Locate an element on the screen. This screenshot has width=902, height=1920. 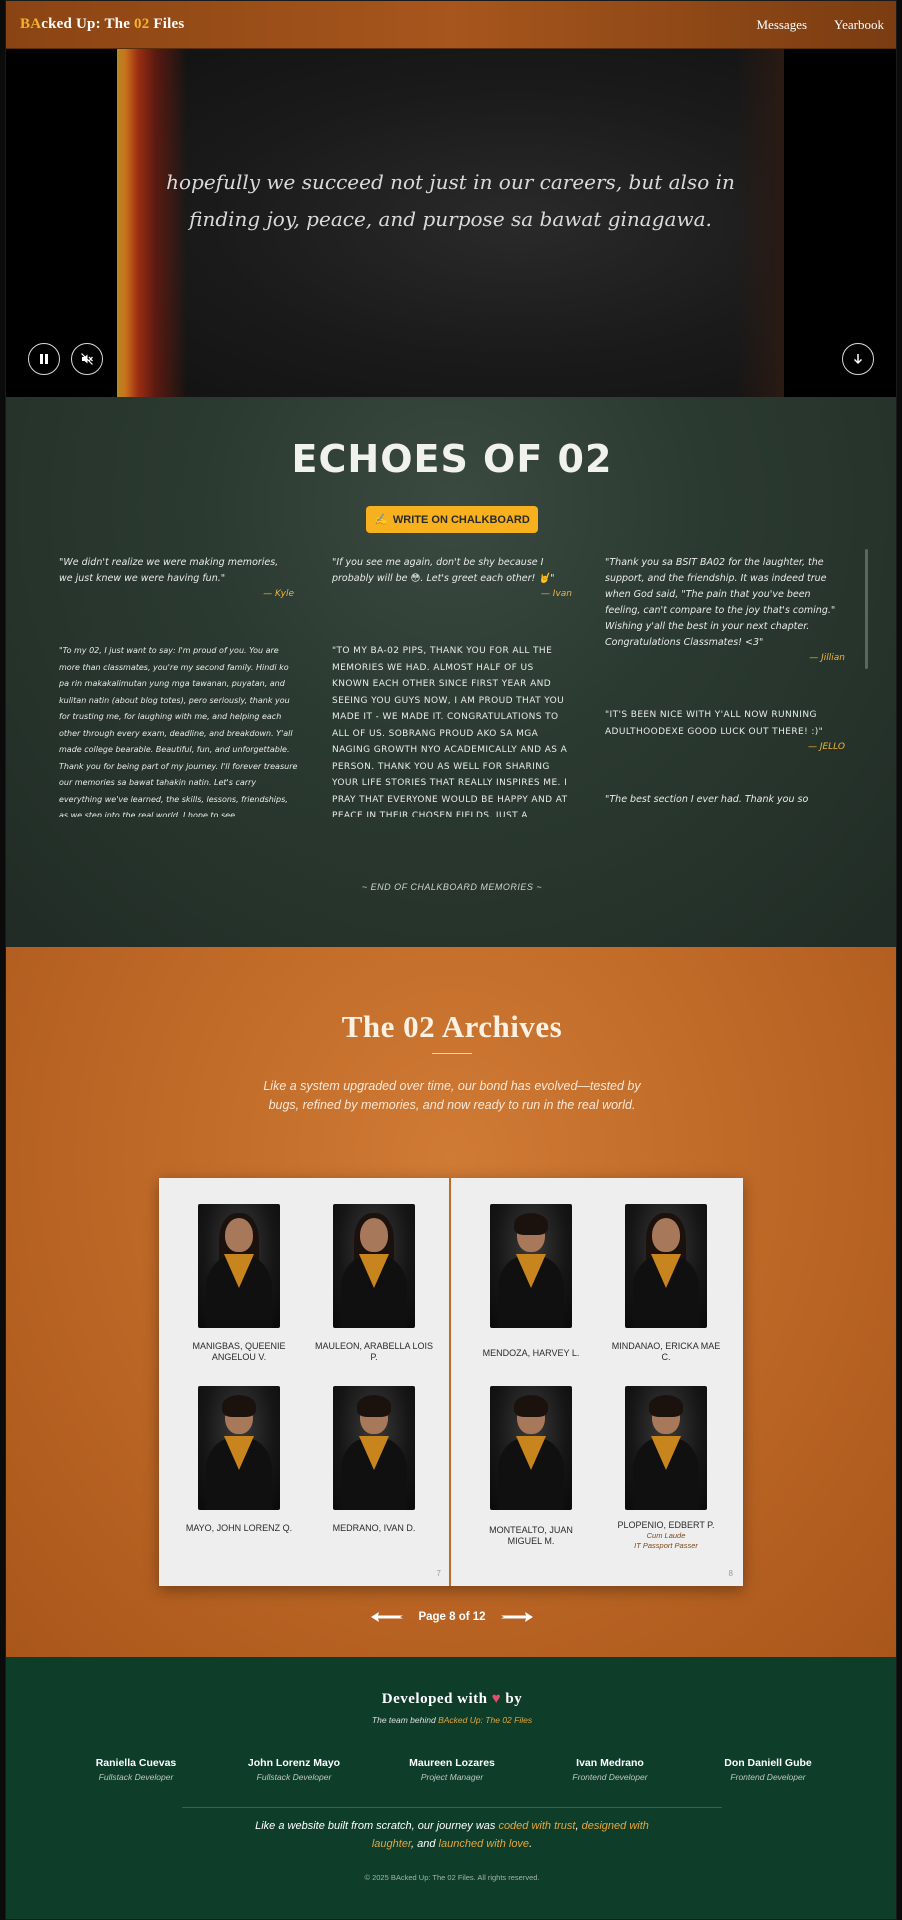
mute-button is located at coordinates (87, 359).